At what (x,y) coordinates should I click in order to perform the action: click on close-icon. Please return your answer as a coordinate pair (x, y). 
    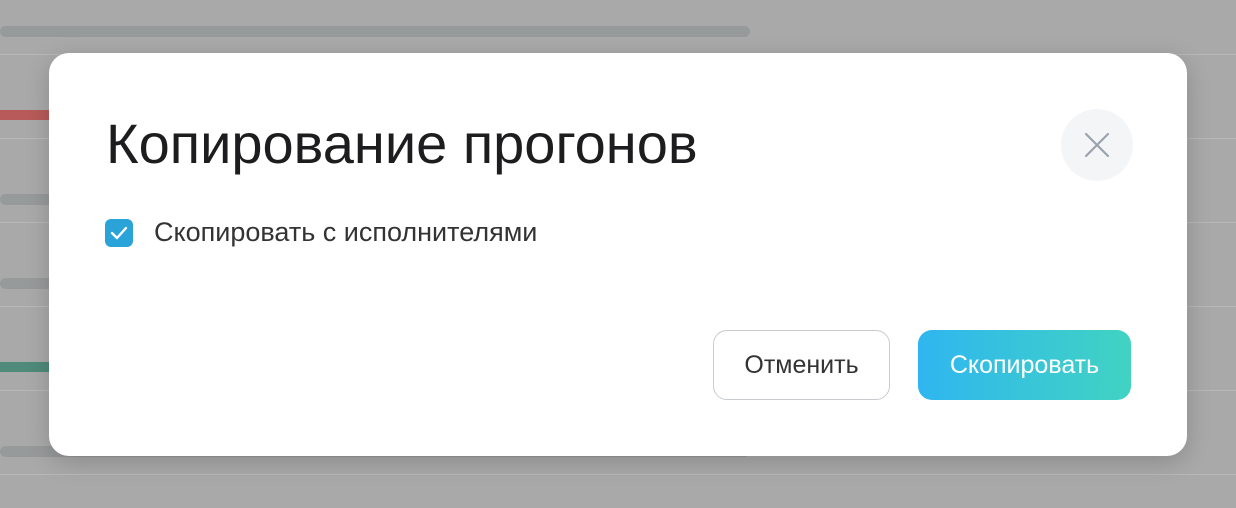
    Looking at the image, I should click on (1097, 145).